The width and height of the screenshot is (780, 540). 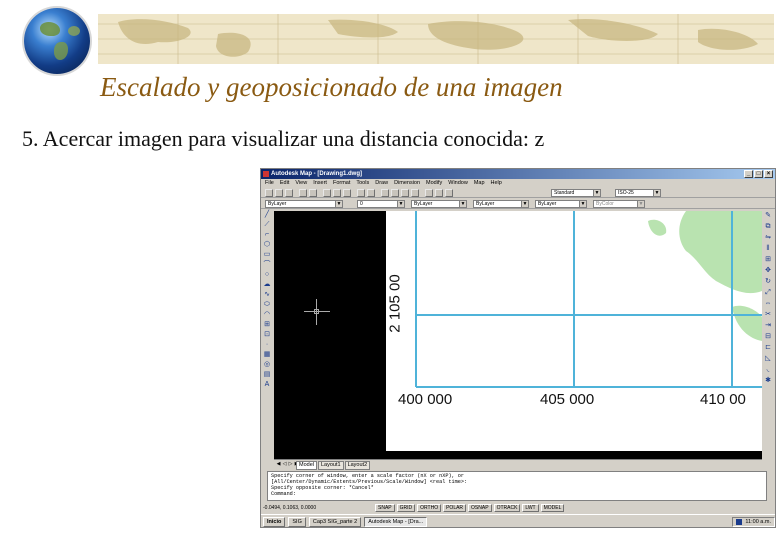 I want to click on array-icon: ⊞, so click(x=768, y=259).